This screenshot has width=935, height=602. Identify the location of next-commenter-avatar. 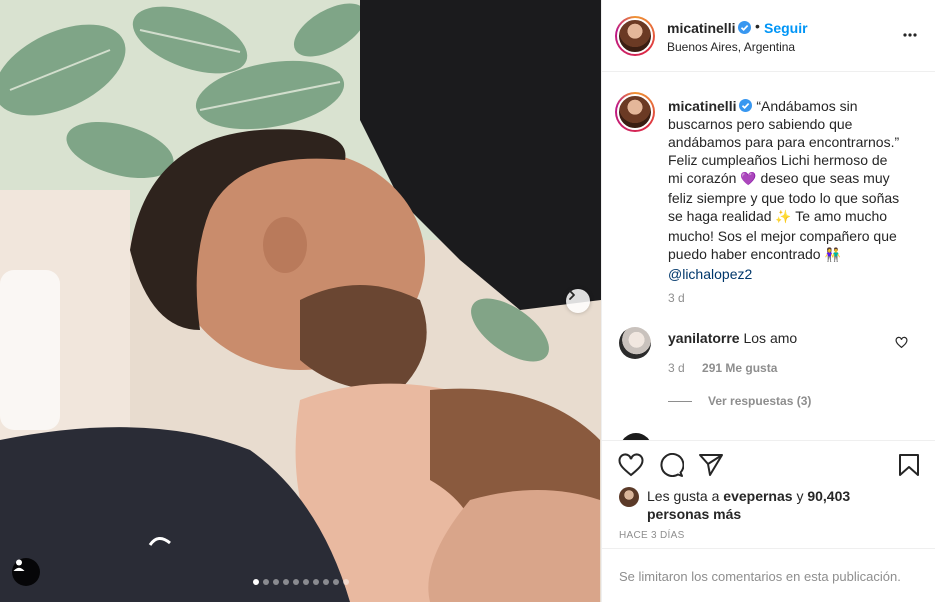
(636, 436).